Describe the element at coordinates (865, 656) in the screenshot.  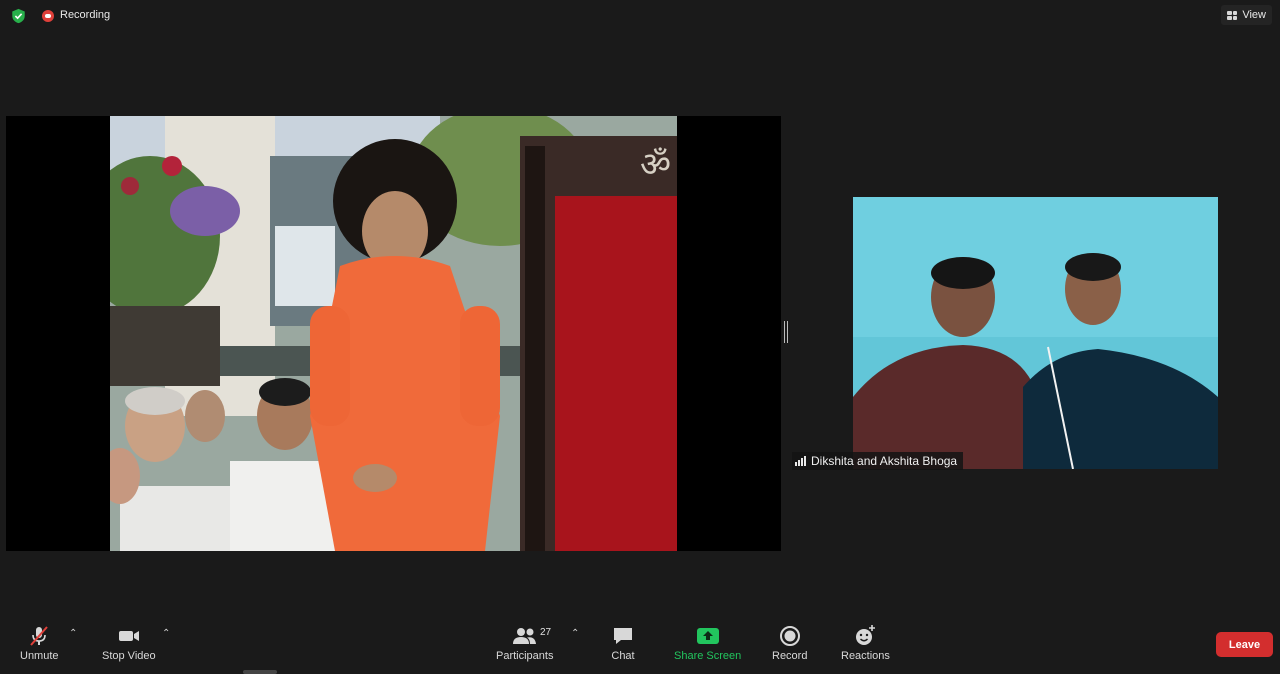
I see `reactions-label: Reactions` at that location.